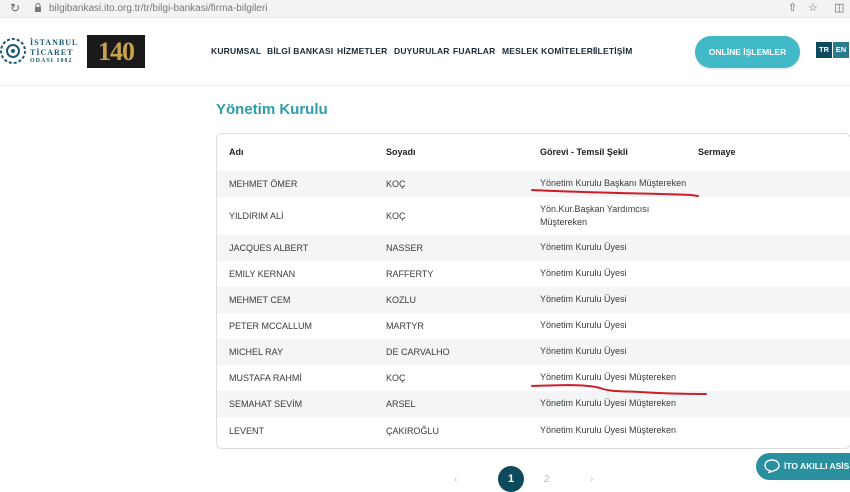  I want to click on assistant-button: İTO AKILLI ASİS, so click(803, 466).